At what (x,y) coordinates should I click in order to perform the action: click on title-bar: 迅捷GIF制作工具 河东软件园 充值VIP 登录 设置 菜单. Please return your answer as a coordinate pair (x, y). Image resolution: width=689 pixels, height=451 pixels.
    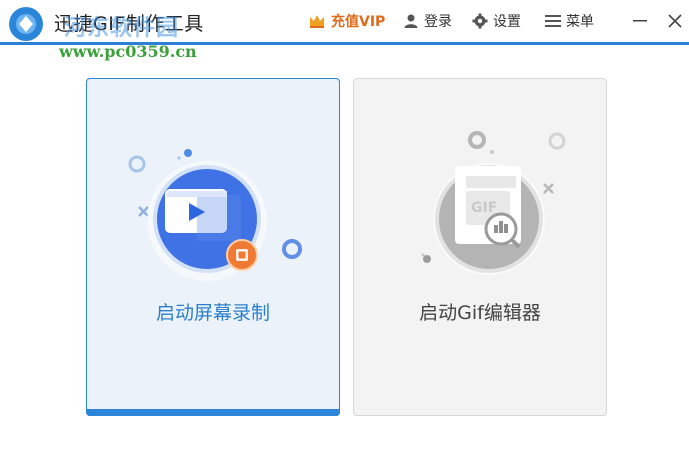
    Looking at the image, I should click on (344, 21).